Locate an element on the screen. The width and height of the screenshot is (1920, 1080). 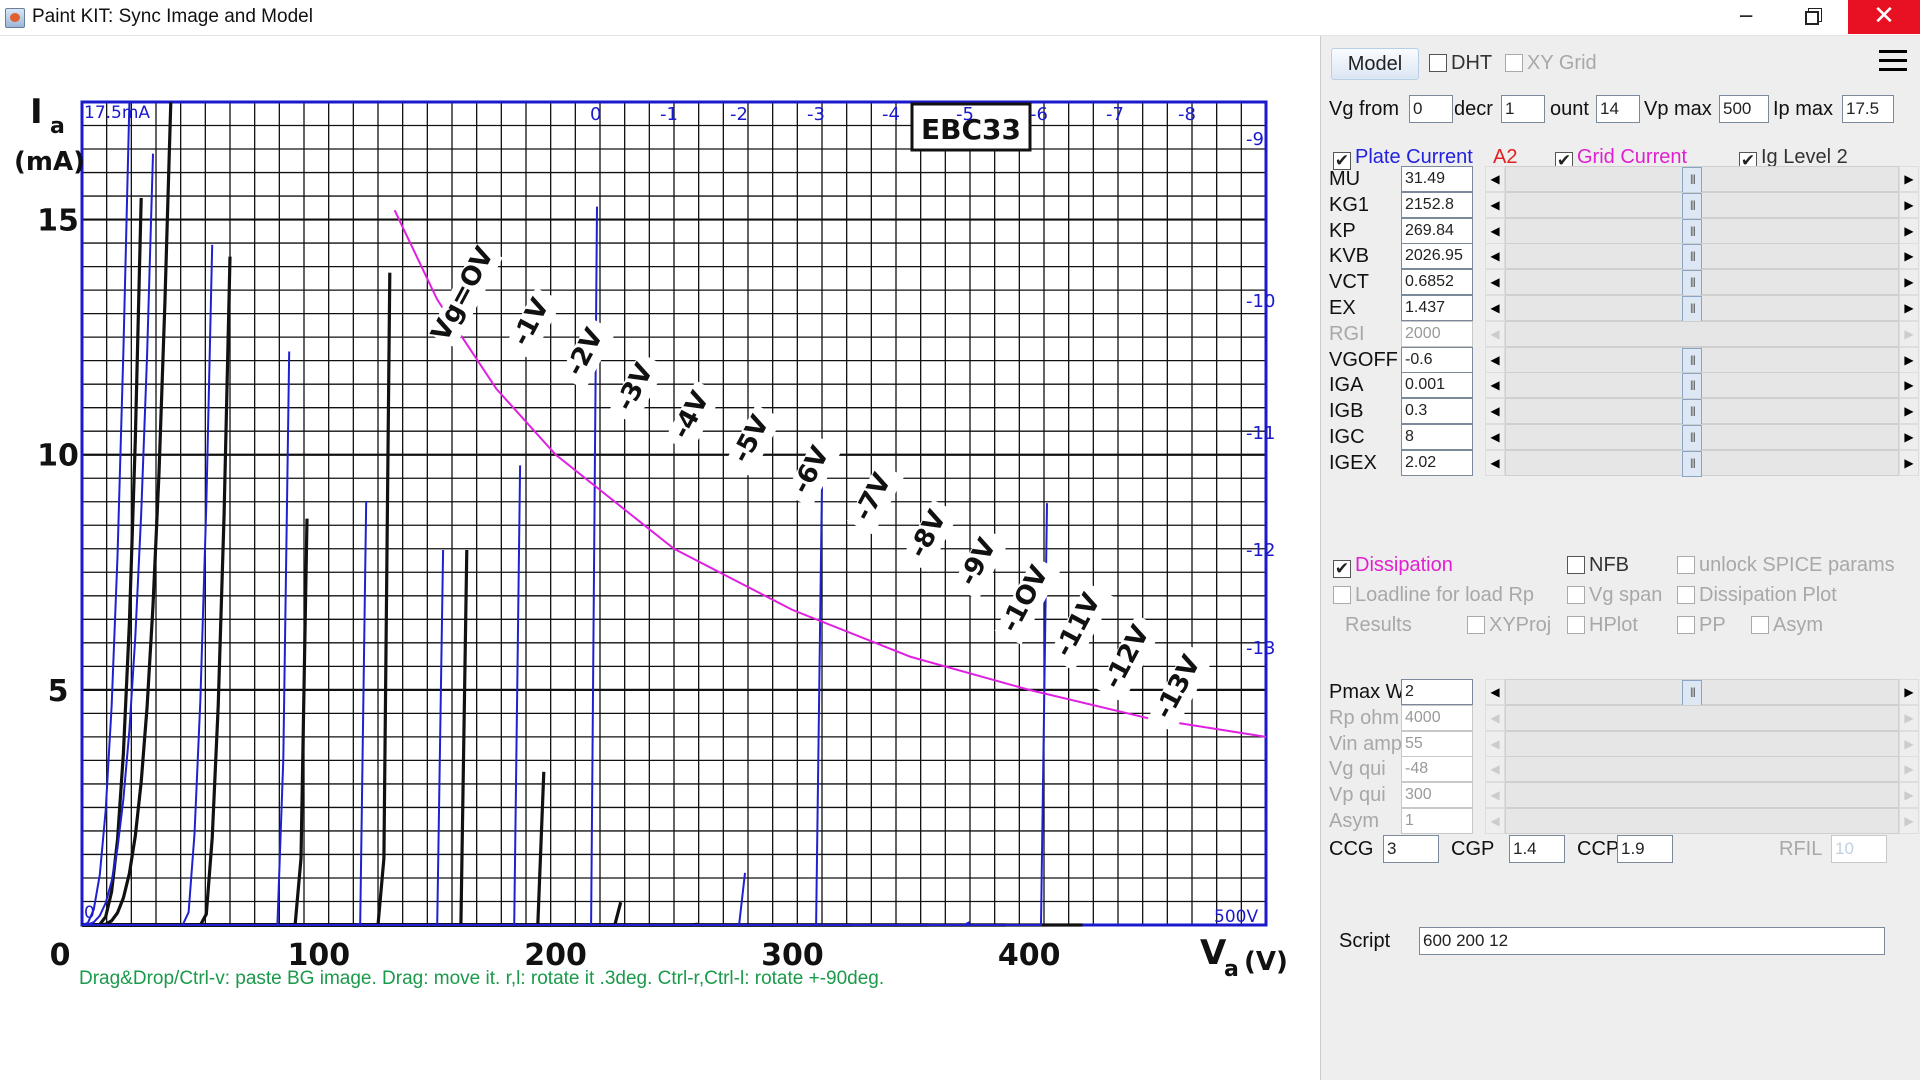
vin-ampl-slider: ◀ ▶ is located at coordinates (1702, 743).